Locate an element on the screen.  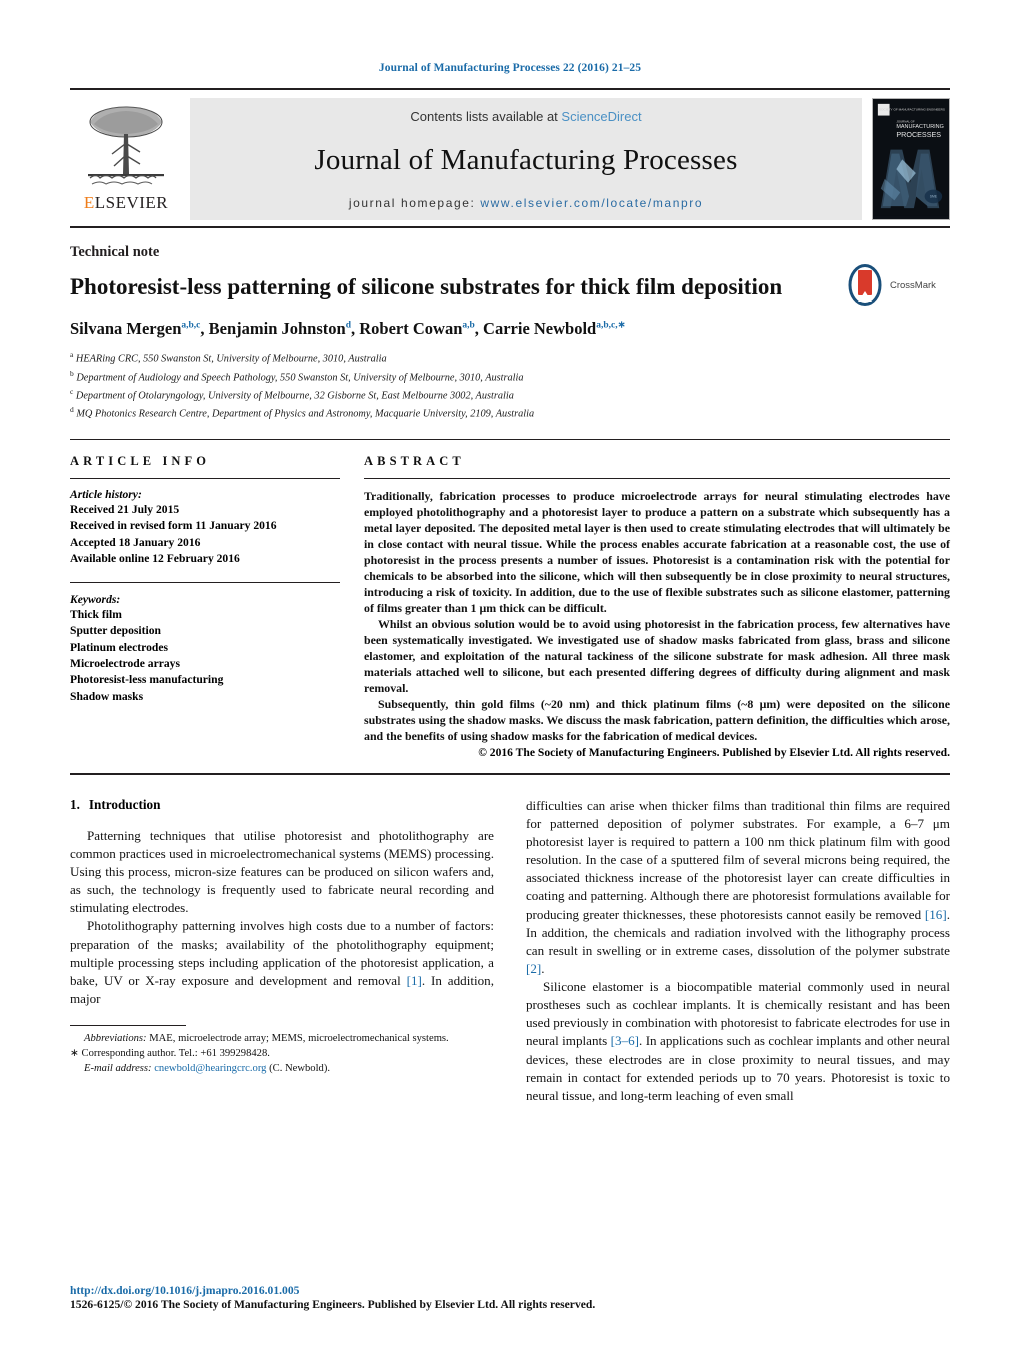
keywords-rule is located at coordinates (205, 582).